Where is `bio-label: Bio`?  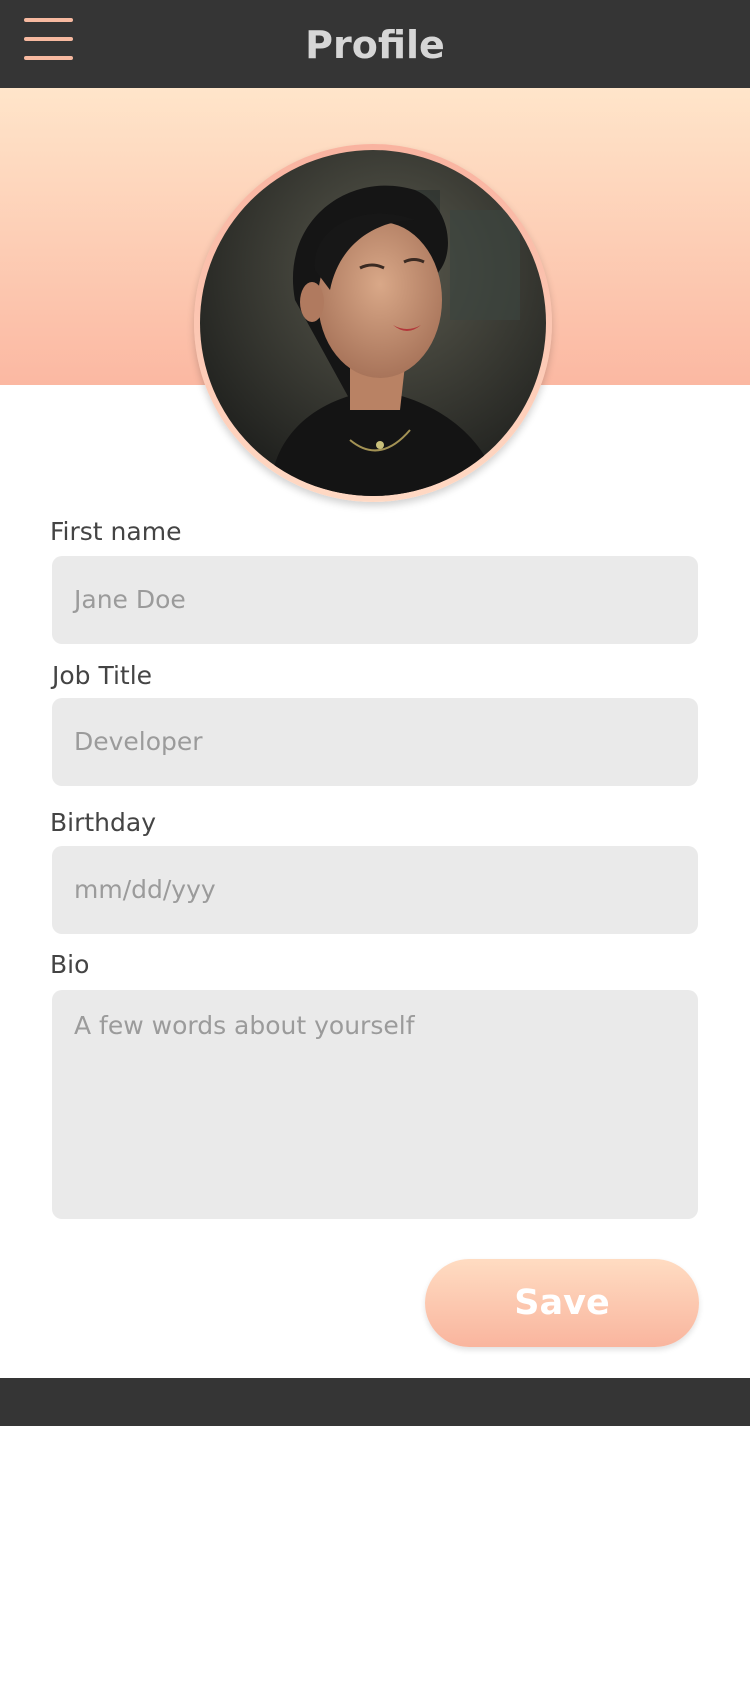
bio-label: Bio is located at coordinates (70, 964).